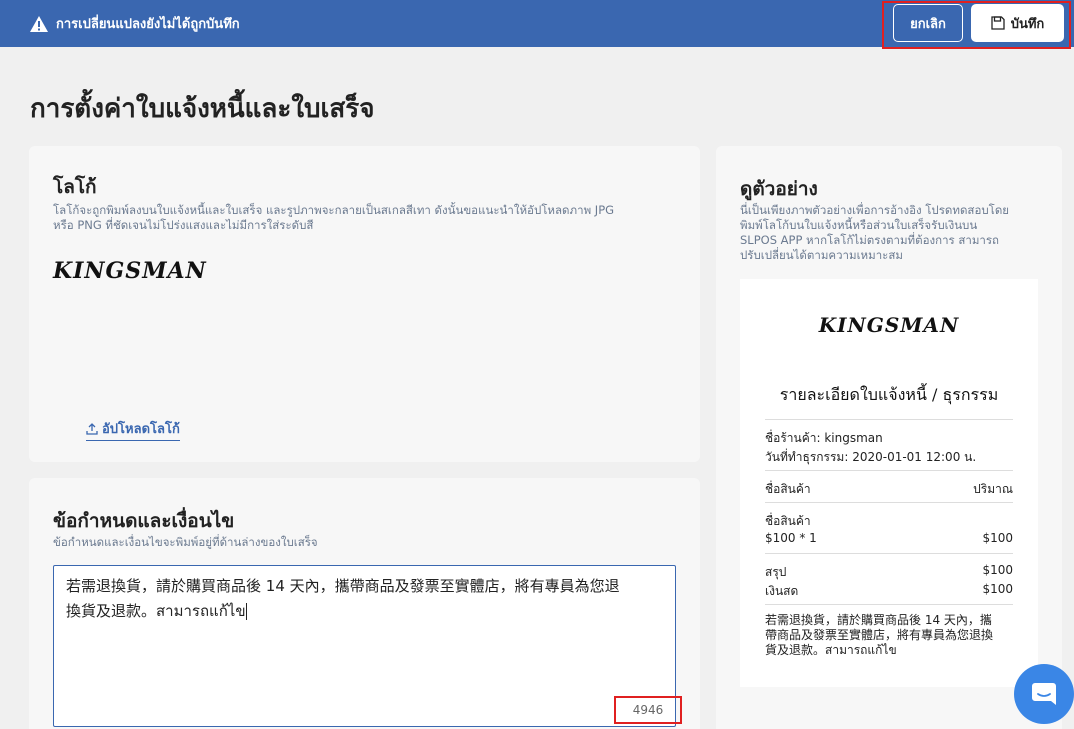 The image size is (1074, 729). Describe the element at coordinates (997, 570) in the screenshot. I see `receipt-summary-value: $100` at that location.